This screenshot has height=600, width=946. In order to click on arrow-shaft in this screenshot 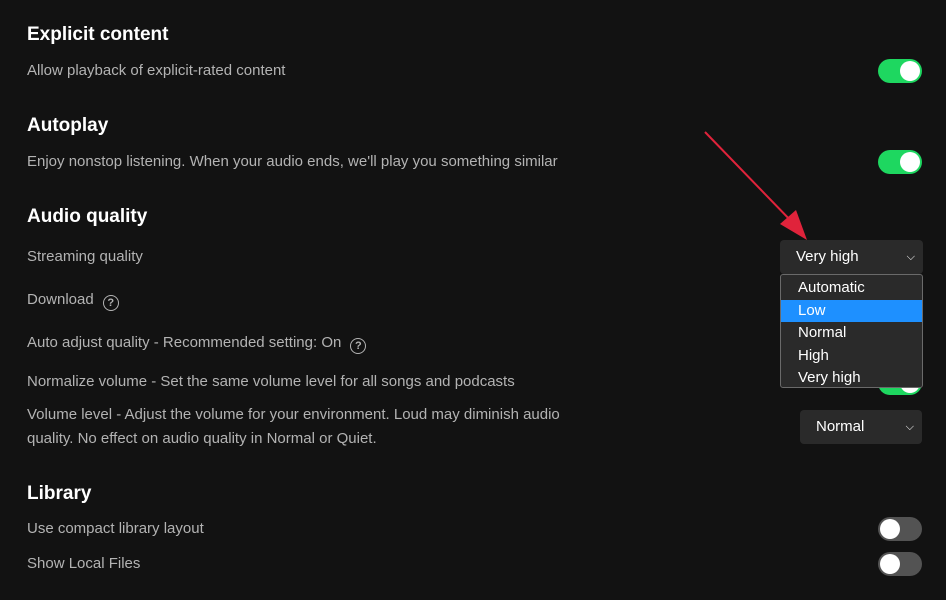, I will do `click(750, 178)`.